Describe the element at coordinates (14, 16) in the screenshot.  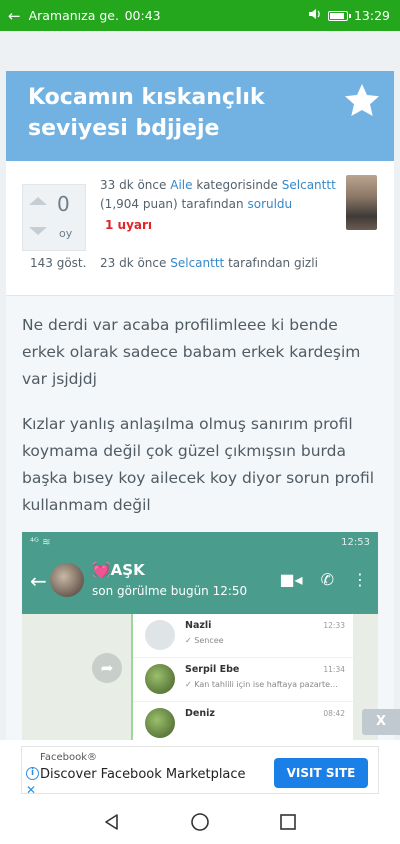
I see `back-arrow-icon: ←` at that location.